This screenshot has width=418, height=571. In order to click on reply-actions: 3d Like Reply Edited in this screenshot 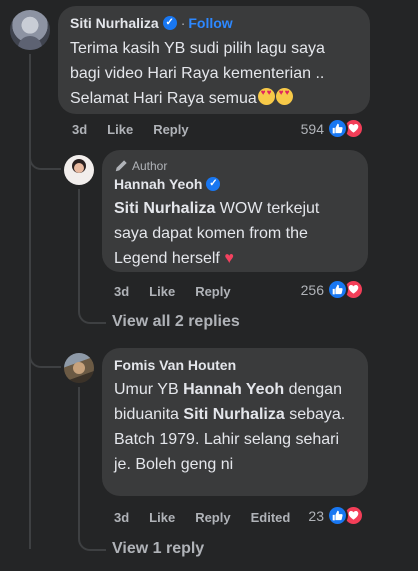, I will do `click(212, 518)`.